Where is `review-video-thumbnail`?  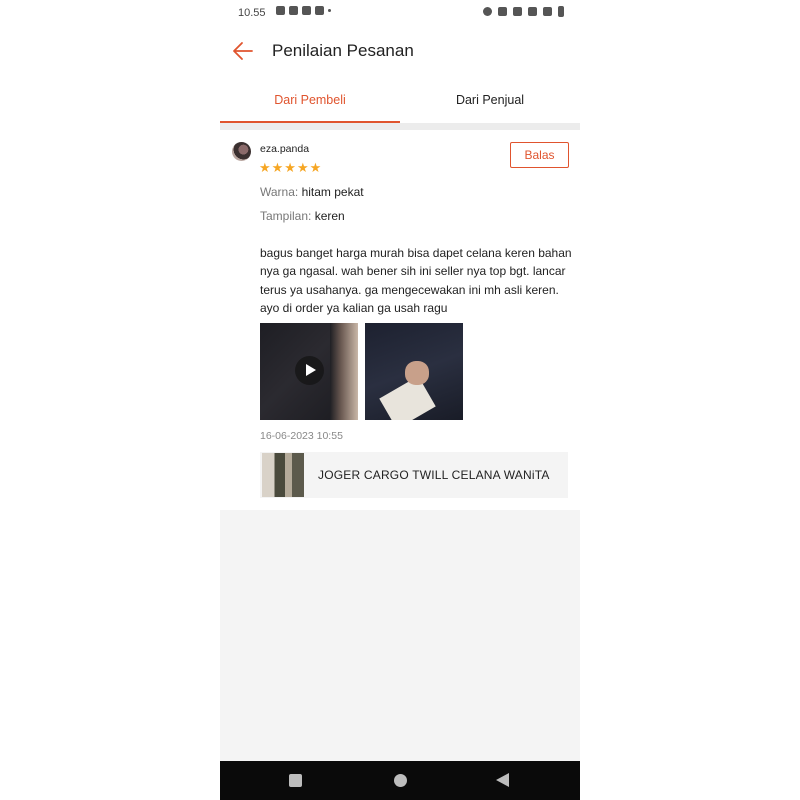 review-video-thumbnail is located at coordinates (309, 371).